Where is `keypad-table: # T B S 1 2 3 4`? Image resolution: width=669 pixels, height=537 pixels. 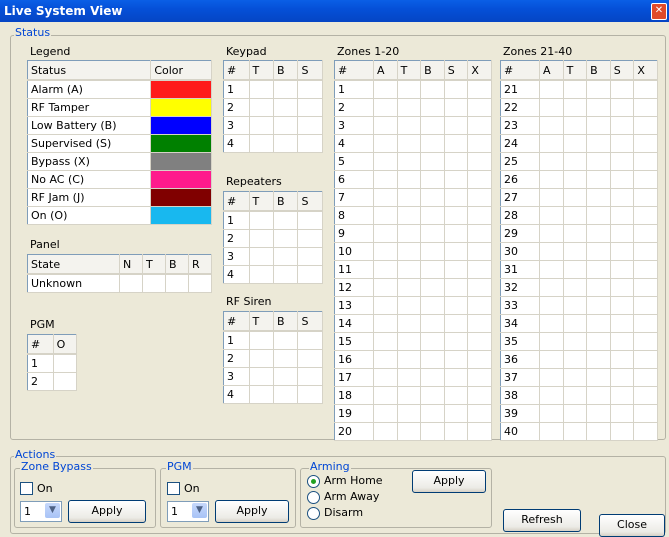 keypad-table: # T B S 1 2 3 4 is located at coordinates (273, 106).